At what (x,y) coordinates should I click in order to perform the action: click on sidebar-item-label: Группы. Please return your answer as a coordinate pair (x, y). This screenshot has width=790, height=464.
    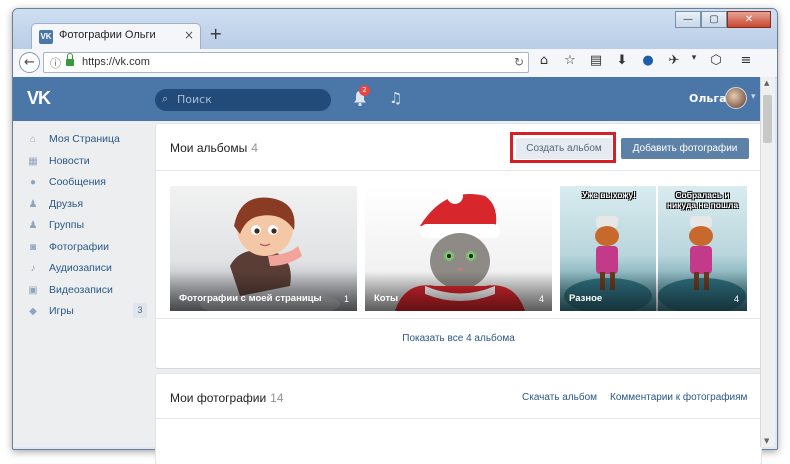
    Looking at the image, I should click on (66, 225).